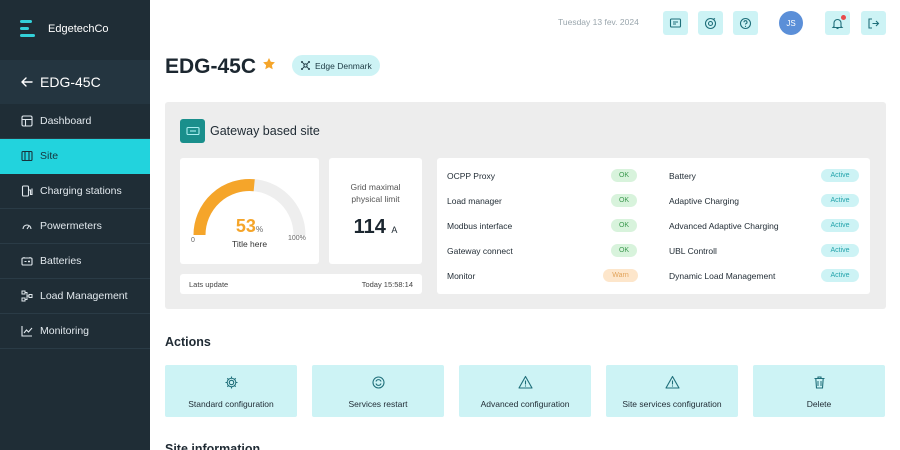 The height and width of the screenshot is (450, 900). I want to click on standard-configuration-button: Standard configuration, so click(231, 391).